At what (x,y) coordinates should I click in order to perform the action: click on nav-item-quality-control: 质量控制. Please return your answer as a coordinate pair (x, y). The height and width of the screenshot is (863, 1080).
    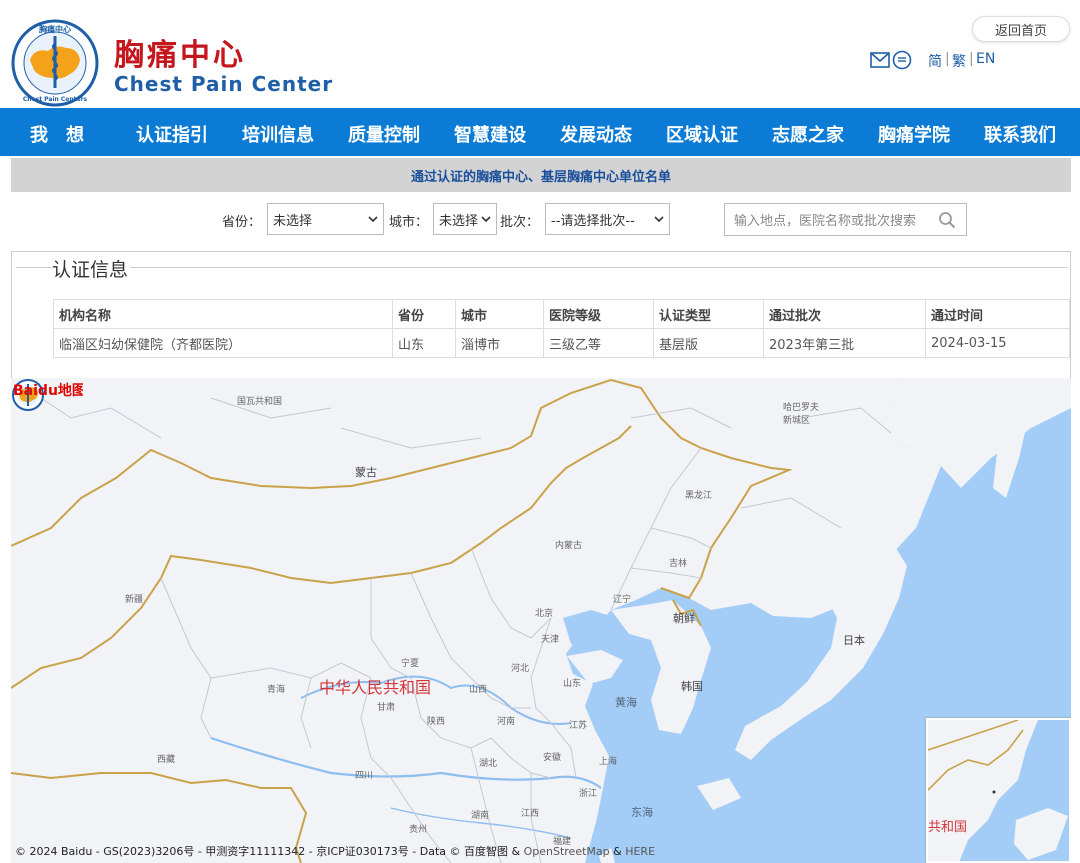
    Looking at the image, I should click on (384, 134).